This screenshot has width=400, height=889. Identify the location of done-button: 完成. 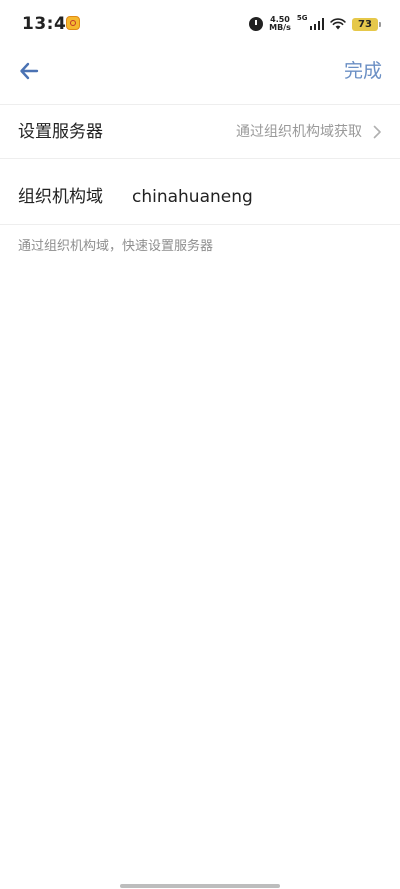
(363, 71).